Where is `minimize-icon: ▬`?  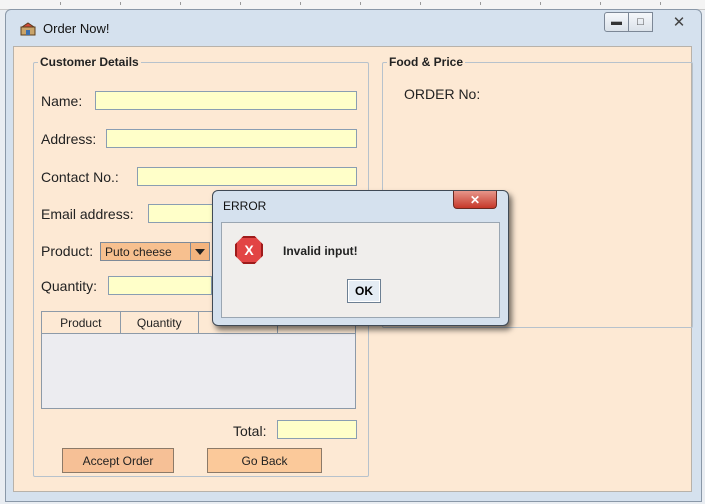 minimize-icon: ▬ is located at coordinates (616, 22).